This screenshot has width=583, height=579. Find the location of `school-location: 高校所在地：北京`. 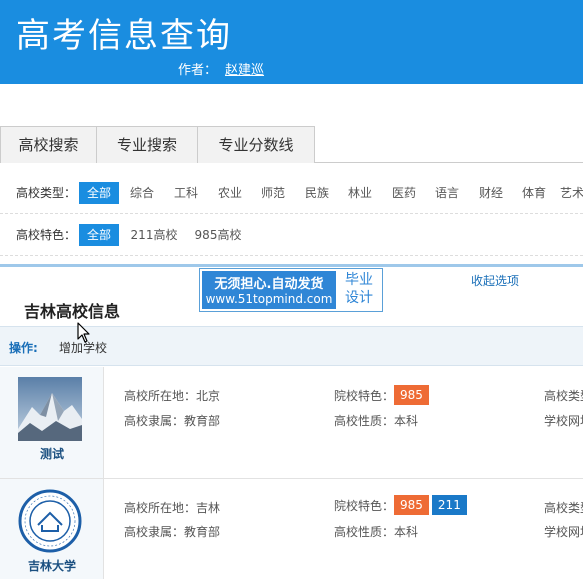

school-location: 高校所在地：北京 is located at coordinates (172, 396).